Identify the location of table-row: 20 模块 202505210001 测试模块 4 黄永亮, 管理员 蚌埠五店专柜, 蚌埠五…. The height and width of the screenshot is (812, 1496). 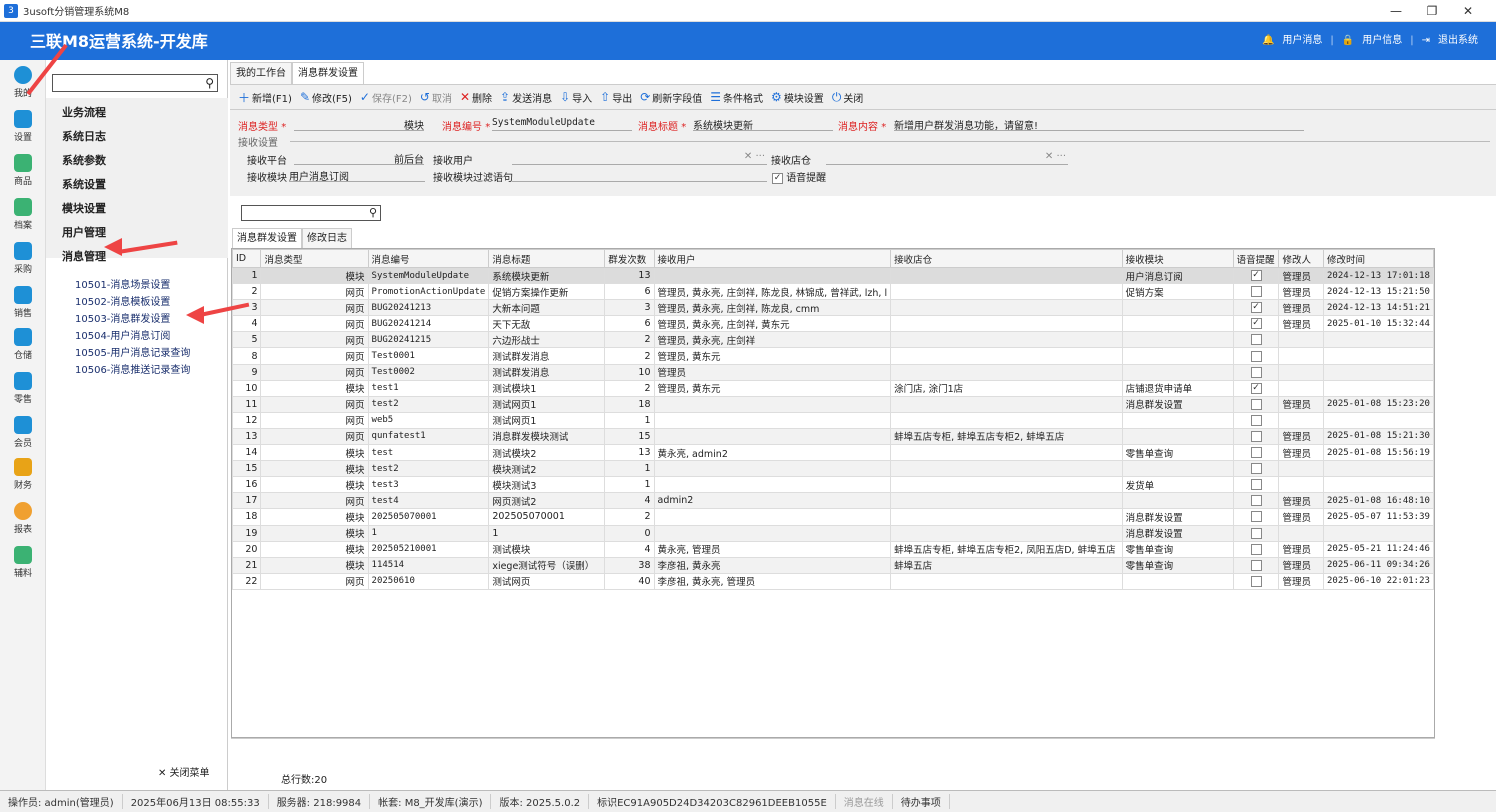
(833, 549).